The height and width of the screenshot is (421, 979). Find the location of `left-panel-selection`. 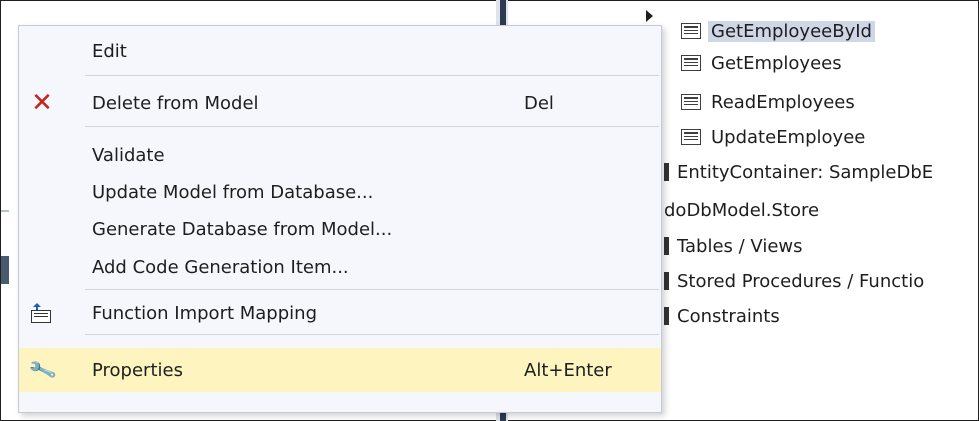

left-panel-selection is located at coordinates (5, 270).